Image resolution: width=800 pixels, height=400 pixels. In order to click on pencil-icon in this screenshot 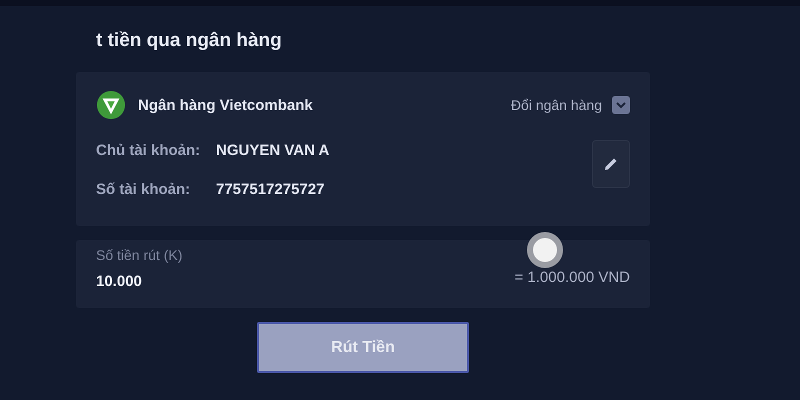, I will do `click(611, 164)`.